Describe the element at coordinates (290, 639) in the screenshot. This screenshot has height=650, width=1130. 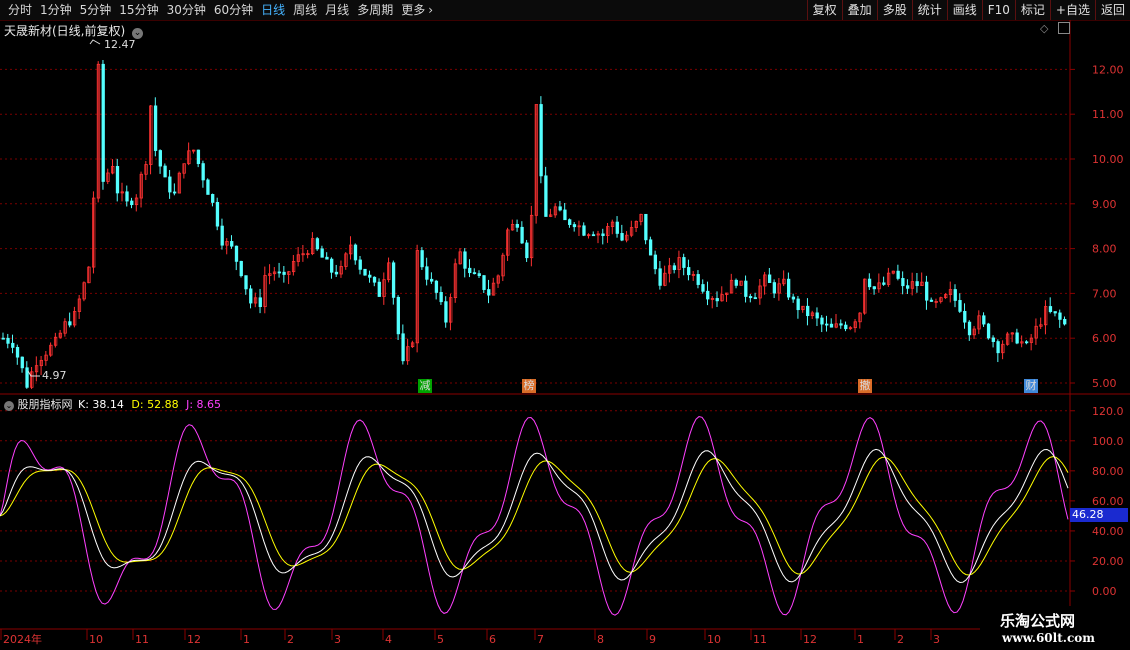
I see `time-tick-label: 2` at that location.